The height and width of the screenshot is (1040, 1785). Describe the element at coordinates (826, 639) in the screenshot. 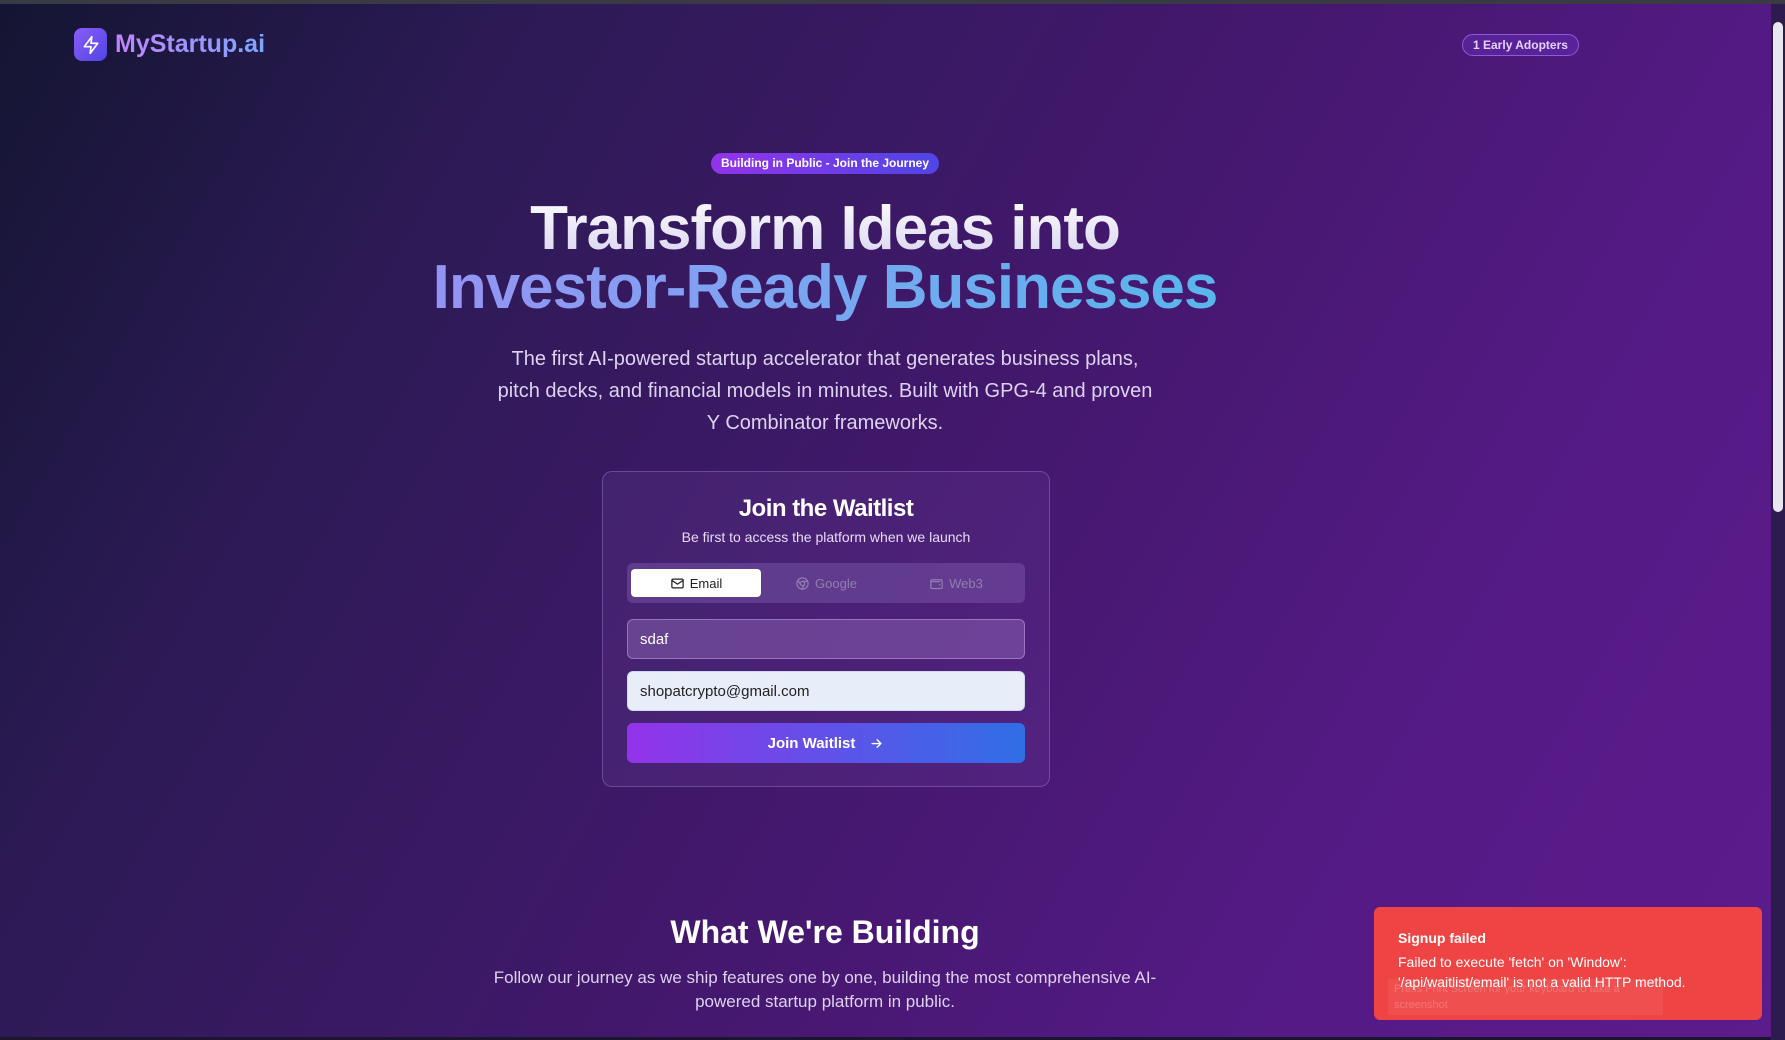

I see `name-input: sdaf` at that location.